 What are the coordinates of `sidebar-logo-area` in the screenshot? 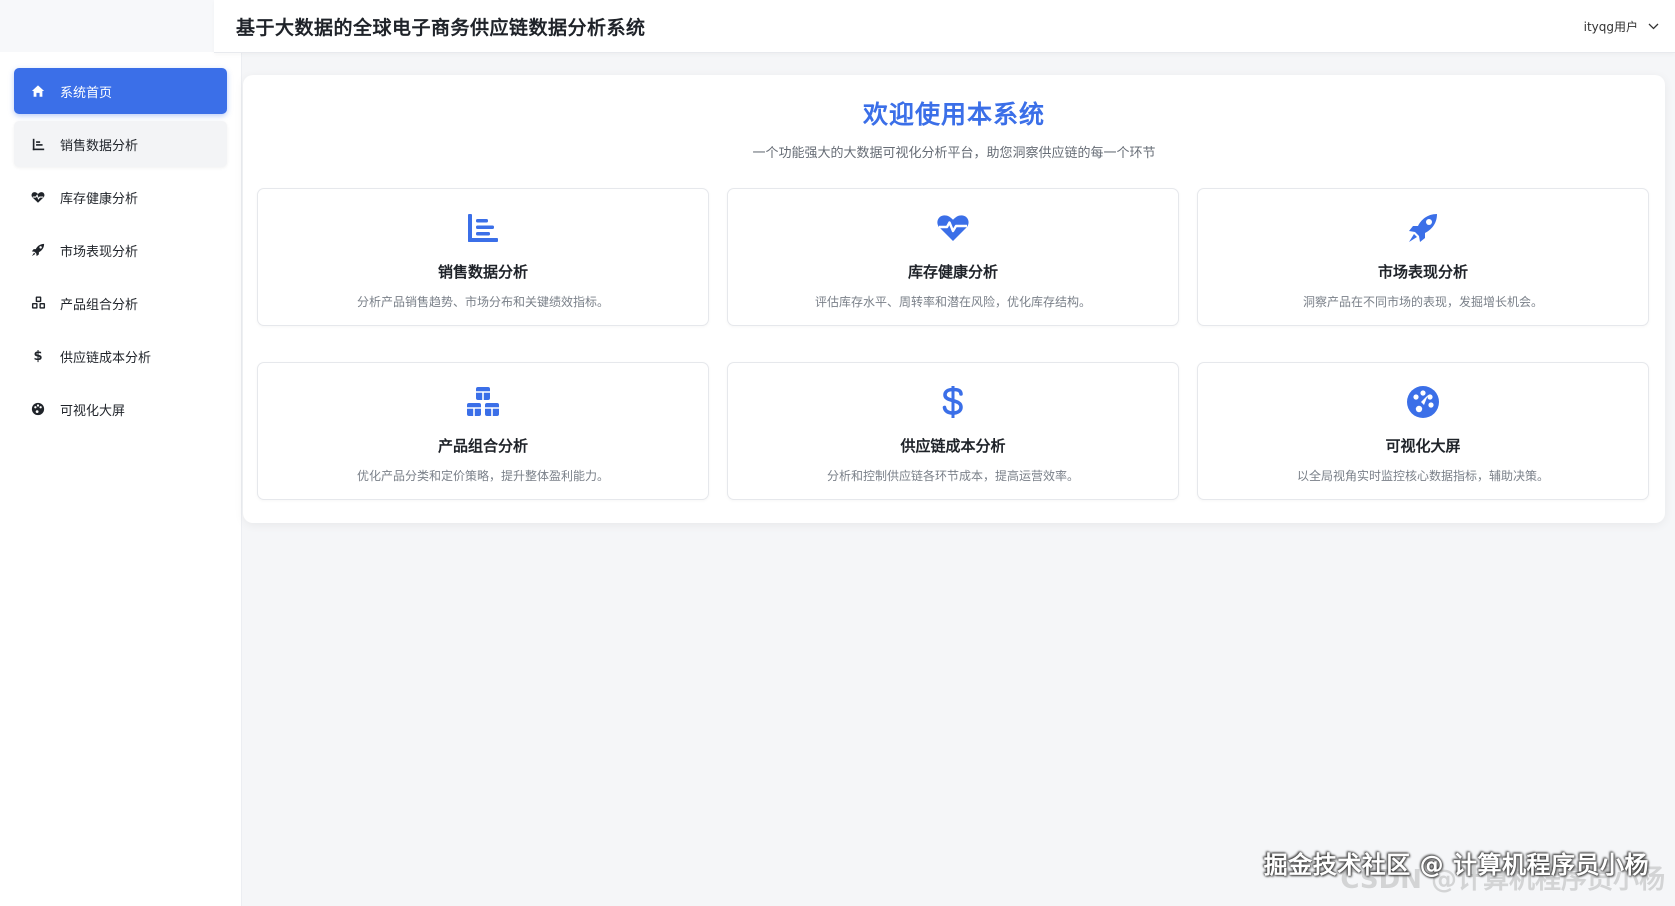 It's located at (120, 26).